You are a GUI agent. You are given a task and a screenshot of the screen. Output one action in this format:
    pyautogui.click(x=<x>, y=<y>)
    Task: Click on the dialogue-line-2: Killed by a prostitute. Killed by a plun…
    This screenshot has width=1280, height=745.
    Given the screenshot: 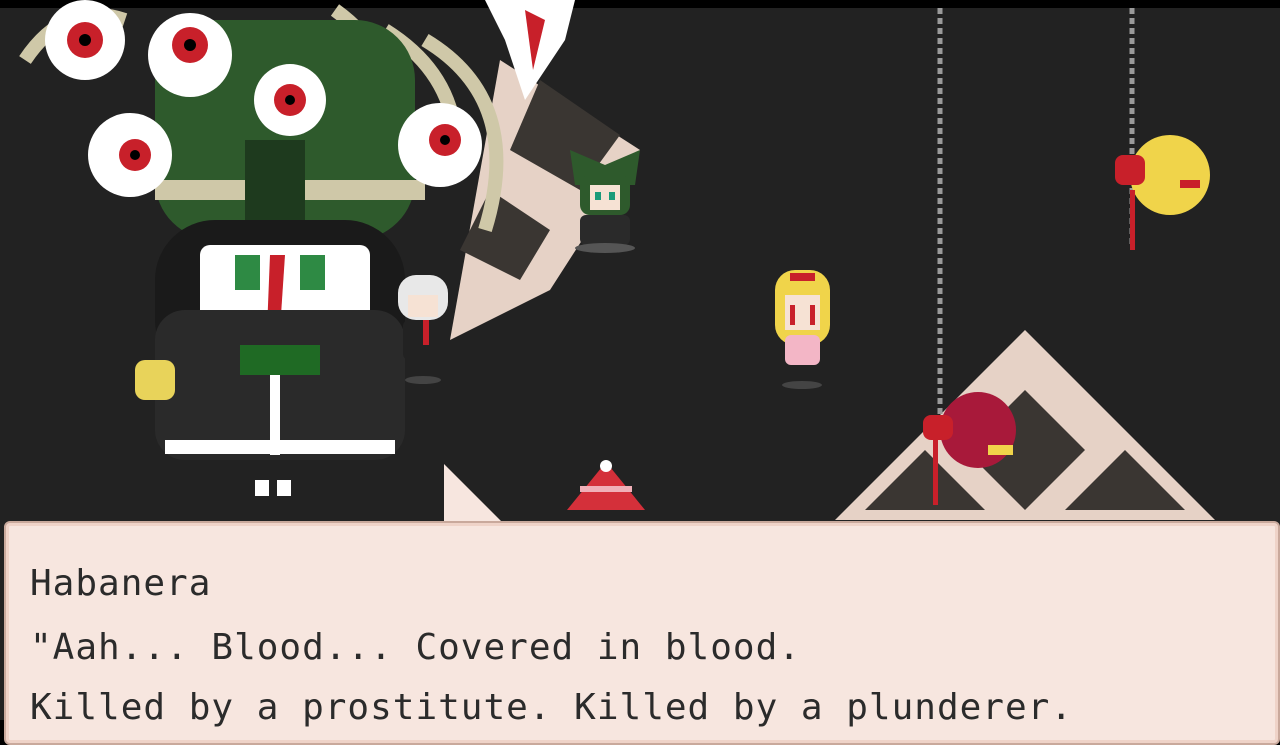 What is the action you would take?
    pyautogui.click(x=551, y=707)
    